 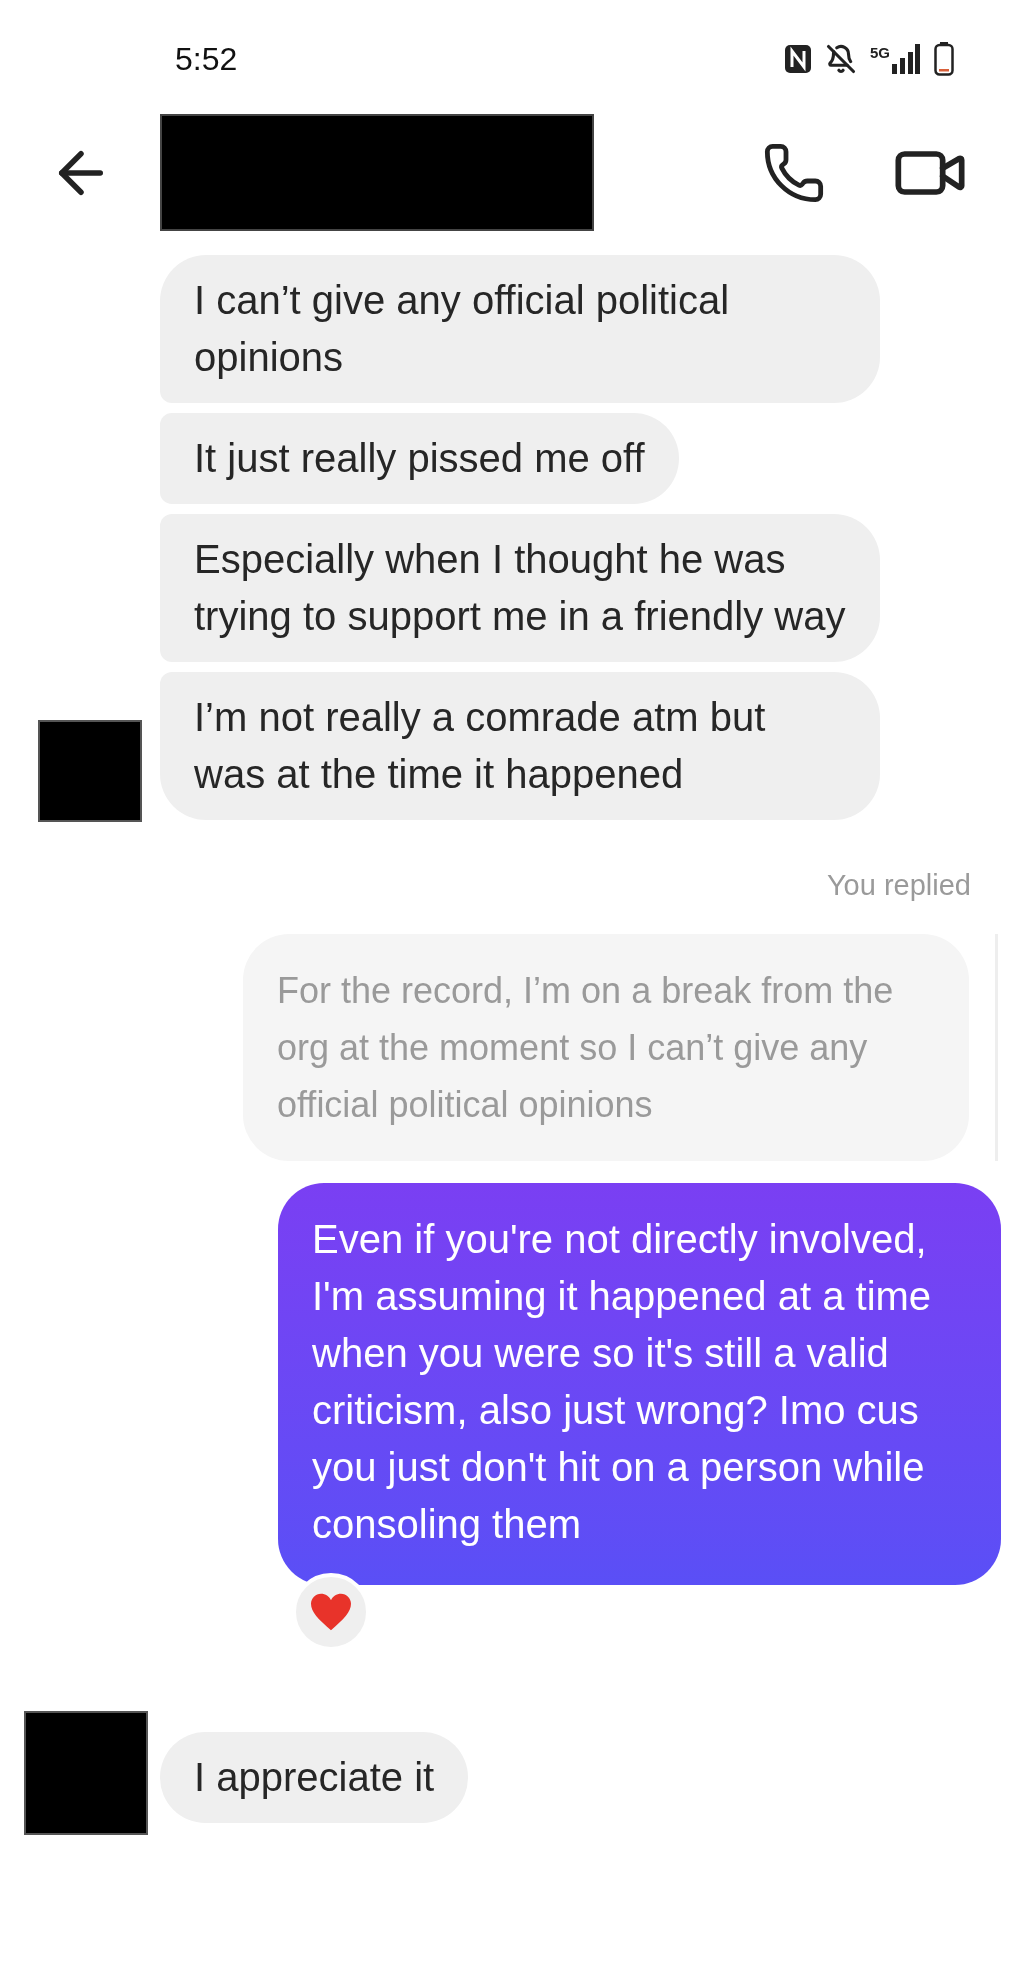 I want to click on message-bubble: Even if you're not directly involved, I'm assuming it happened at a time when you were so it's still a valid criticism, also just wrong? Imo cus you just don't hit on a person while consoling them, so click(x=639, y=1383).